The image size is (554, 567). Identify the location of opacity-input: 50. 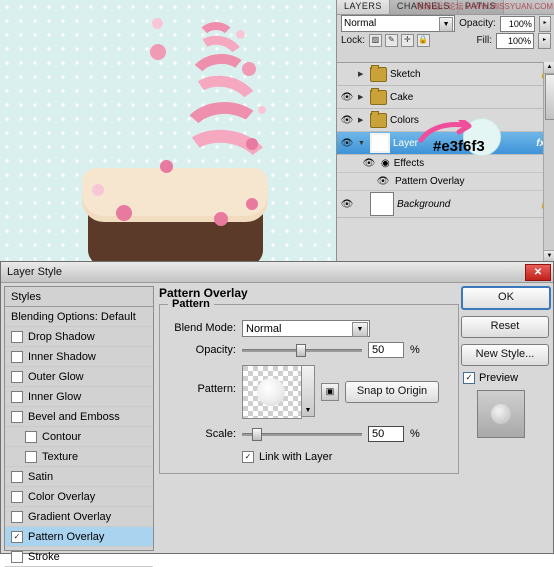
(386, 350).